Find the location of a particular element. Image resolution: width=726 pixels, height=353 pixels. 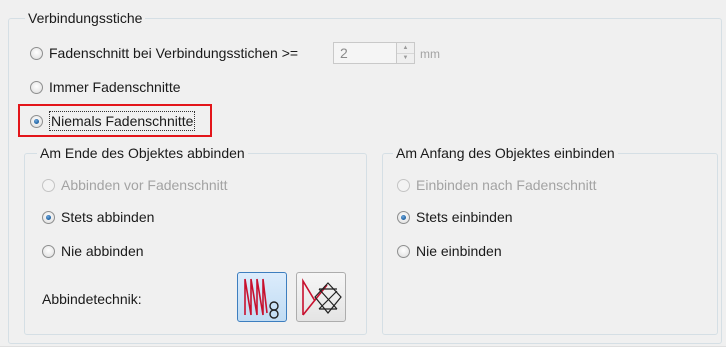

radio-thread-cut-threshold: Fadenschnitt bei Verbindungsstichen >= is located at coordinates (164, 53).